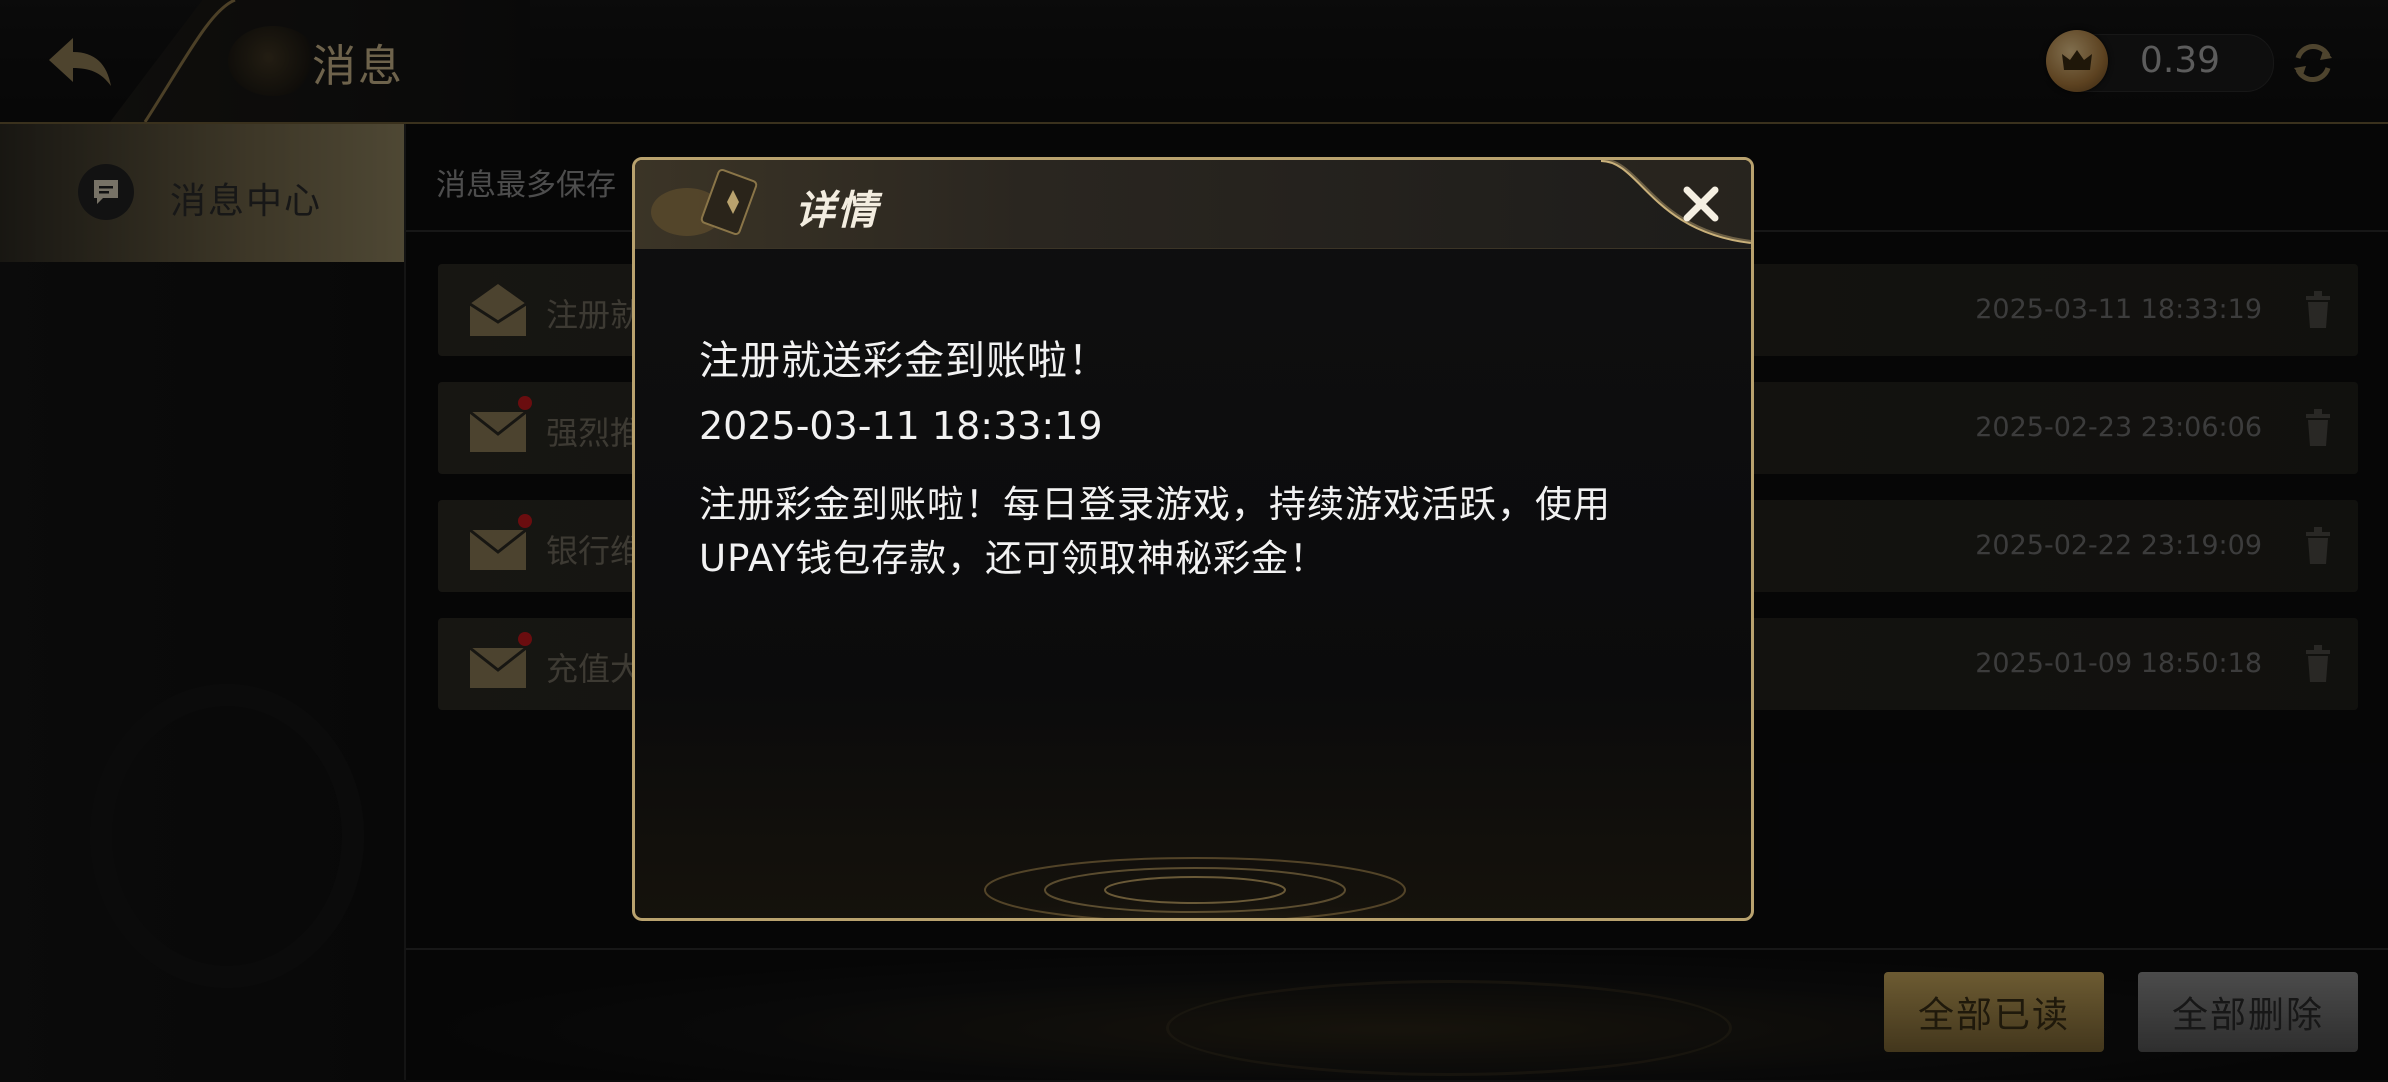  I want to click on close-icon, so click(1701, 204).